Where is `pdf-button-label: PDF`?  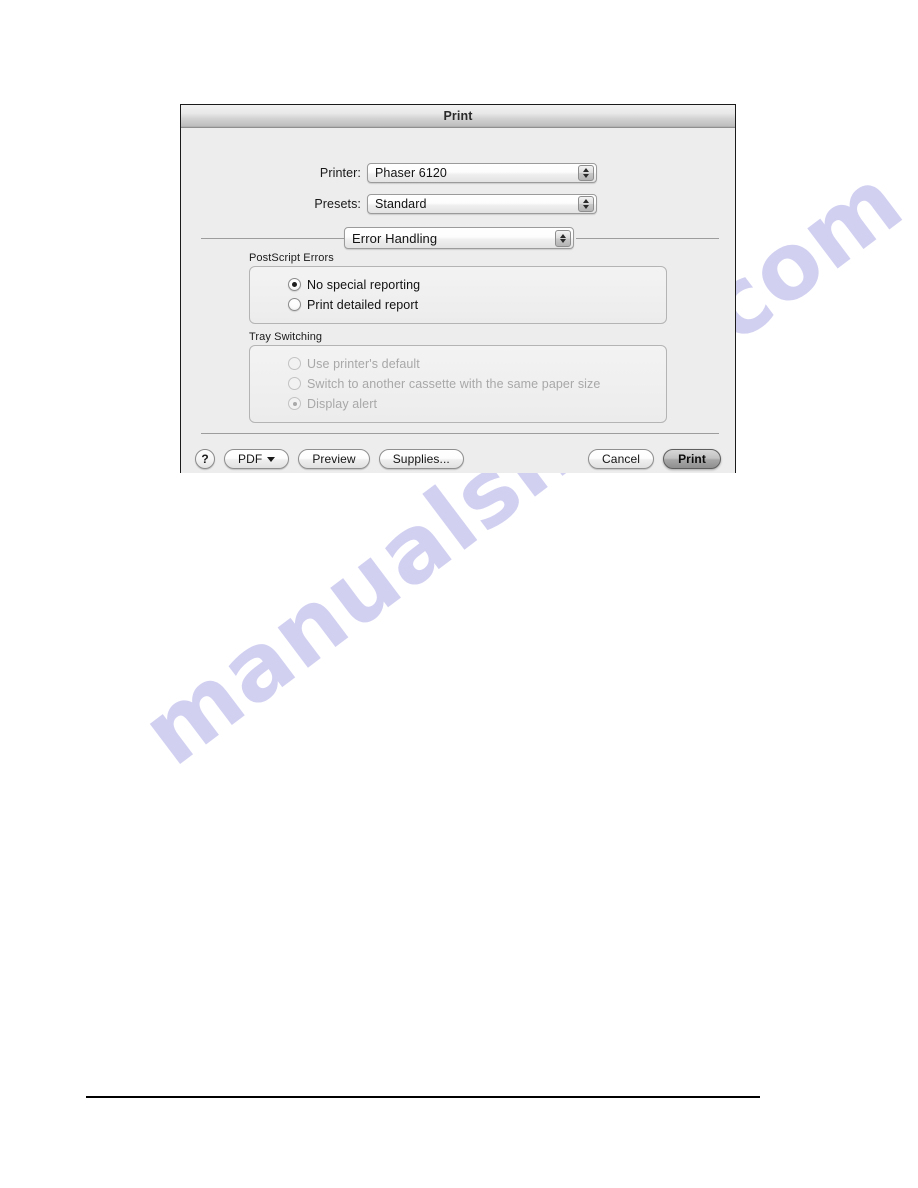
pdf-button-label: PDF is located at coordinates (250, 459).